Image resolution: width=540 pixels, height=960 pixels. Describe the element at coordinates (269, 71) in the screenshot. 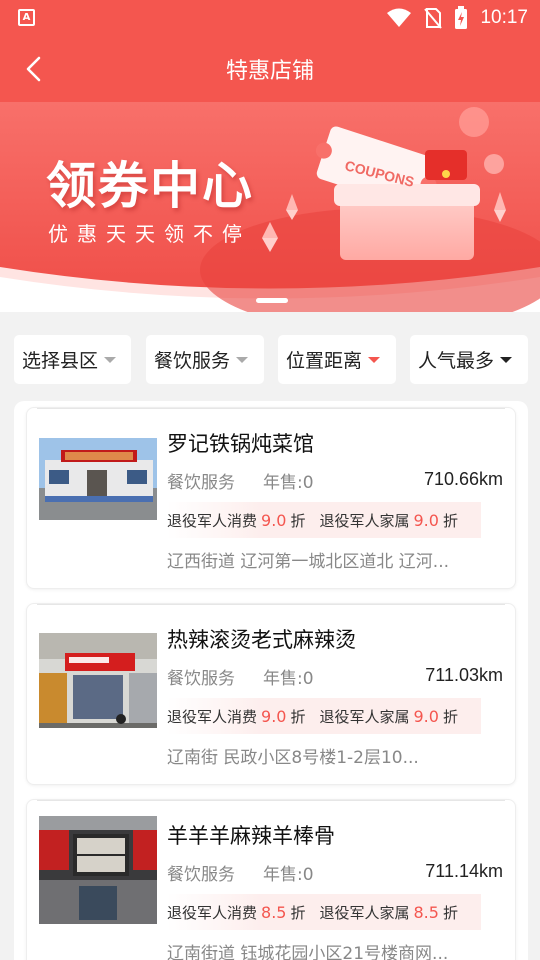

I see `page-title: 特惠店铺` at that location.